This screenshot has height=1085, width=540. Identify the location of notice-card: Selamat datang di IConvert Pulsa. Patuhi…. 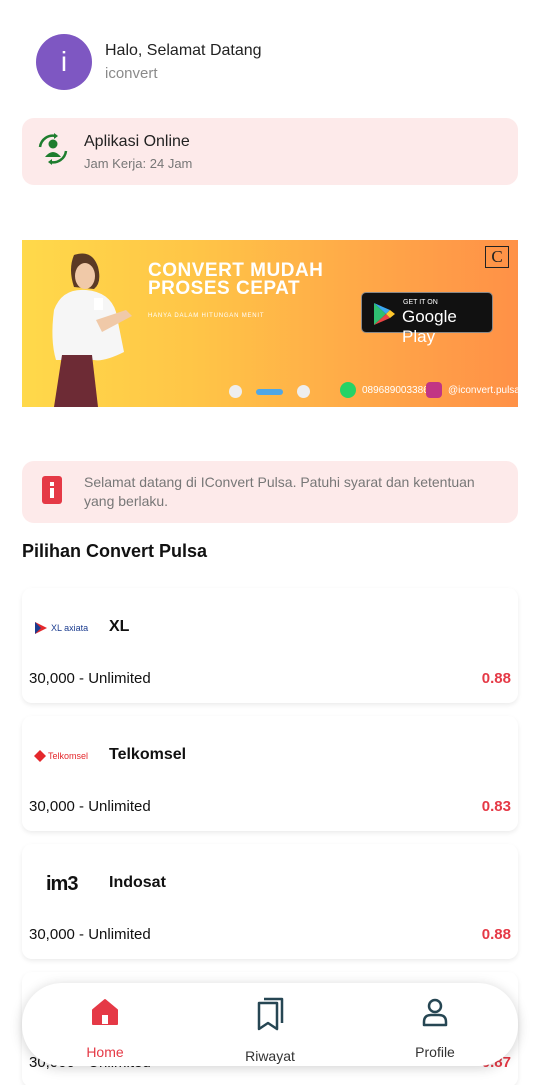
(270, 492).